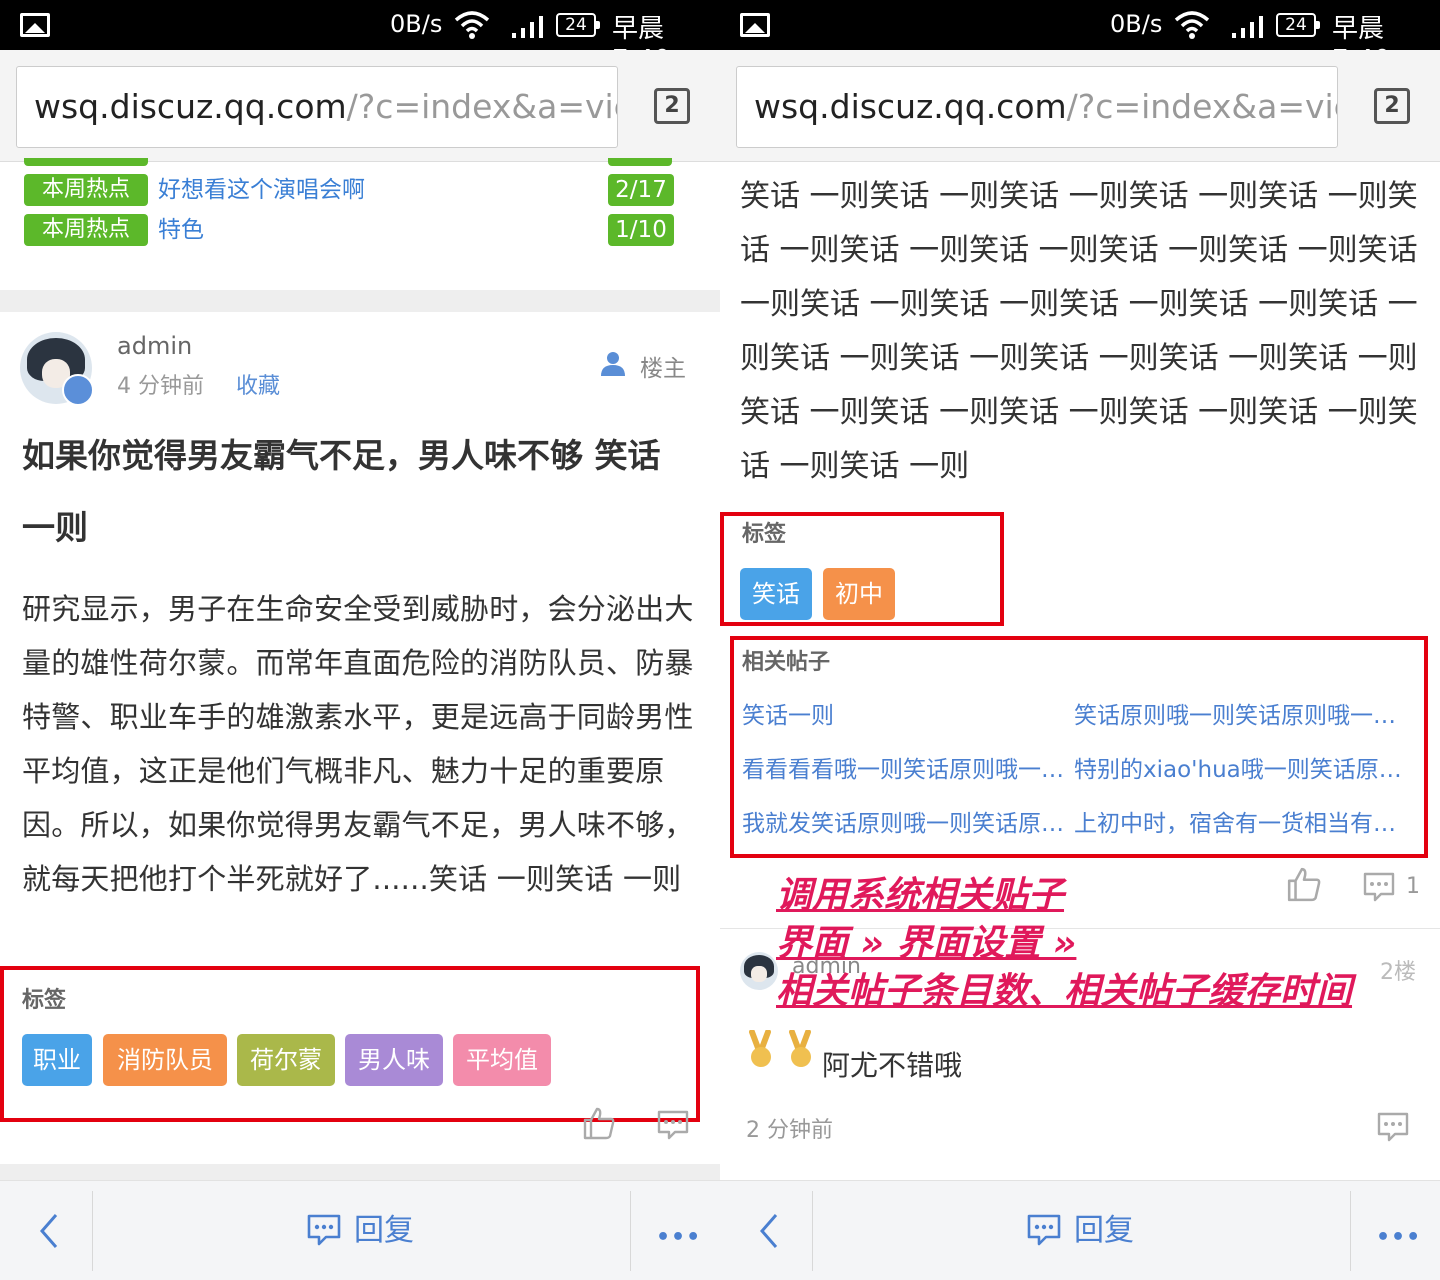 Image resolution: width=1440 pixels, height=1280 pixels. What do you see at coordinates (920, 895) in the screenshot?
I see `annotation-line-1: 调用系统相关贴子` at bounding box center [920, 895].